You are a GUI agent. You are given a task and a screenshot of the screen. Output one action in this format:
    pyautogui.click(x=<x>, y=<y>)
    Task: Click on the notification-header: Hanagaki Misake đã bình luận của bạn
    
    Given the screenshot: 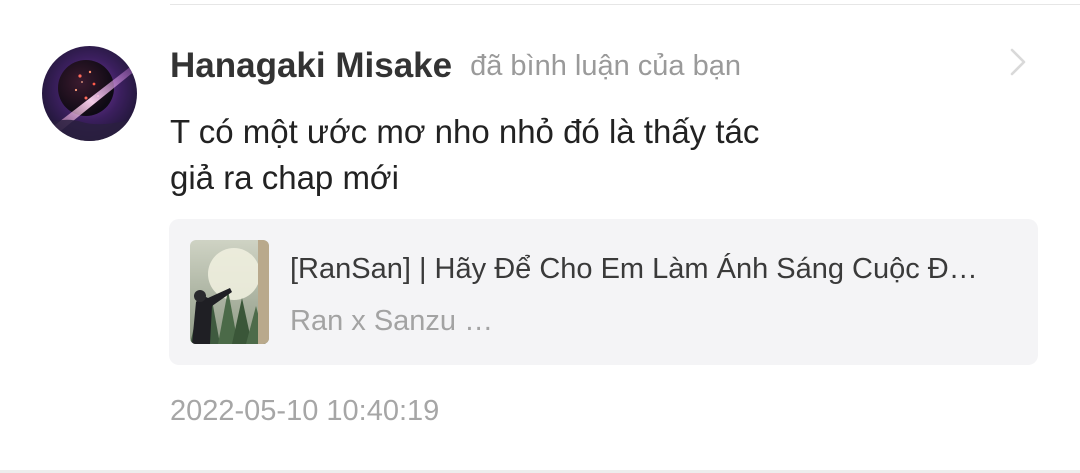 What is the action you would take?
    pyautogui.click(x=455, y=66)
    